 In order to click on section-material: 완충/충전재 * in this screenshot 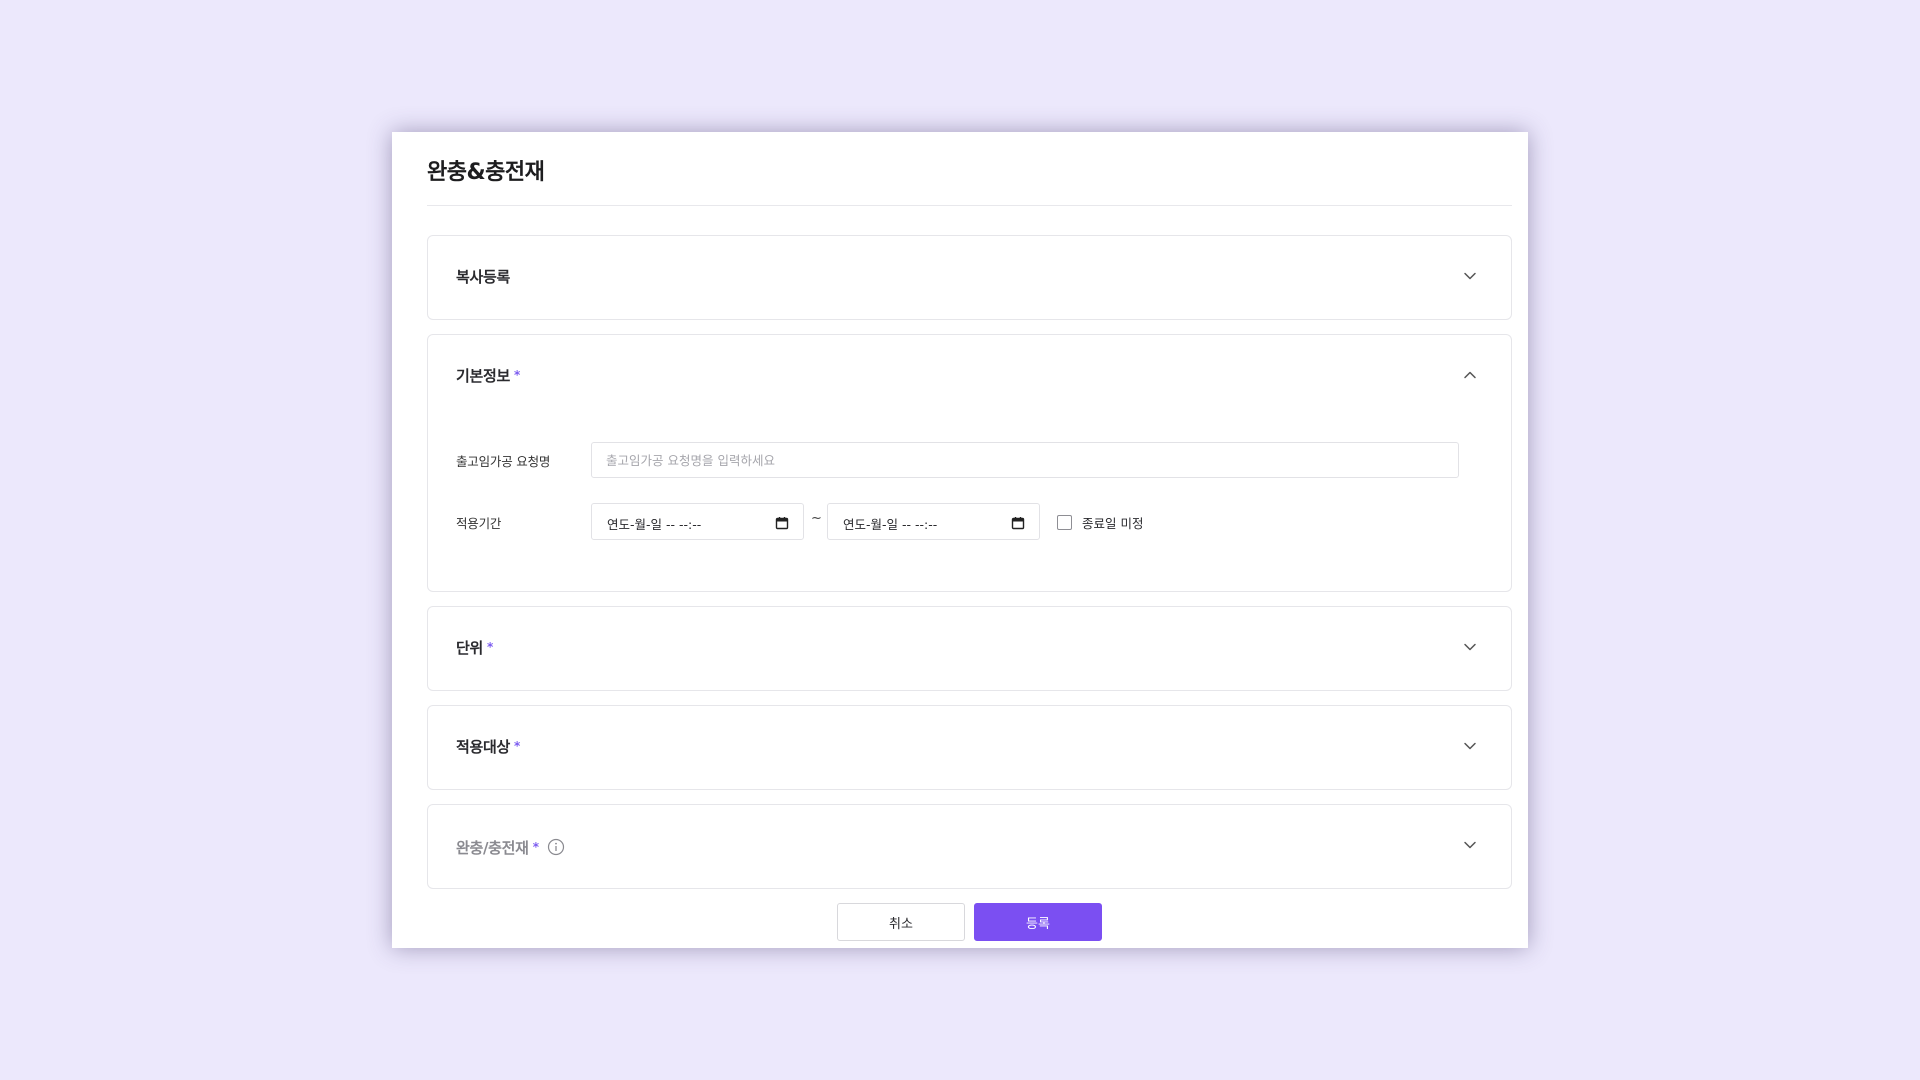, I will do `click(969, 846)`.